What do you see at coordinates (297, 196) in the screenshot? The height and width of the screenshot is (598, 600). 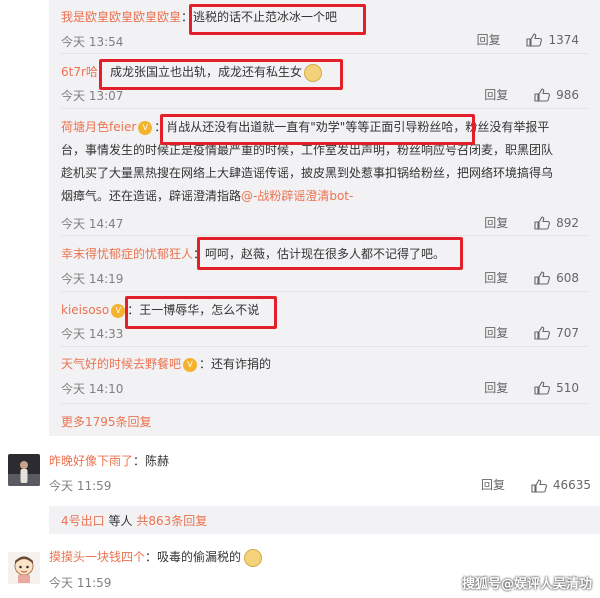 I see `mention-link: @-战粉辟谣澄清bot-` at bounding box center [297, 196].